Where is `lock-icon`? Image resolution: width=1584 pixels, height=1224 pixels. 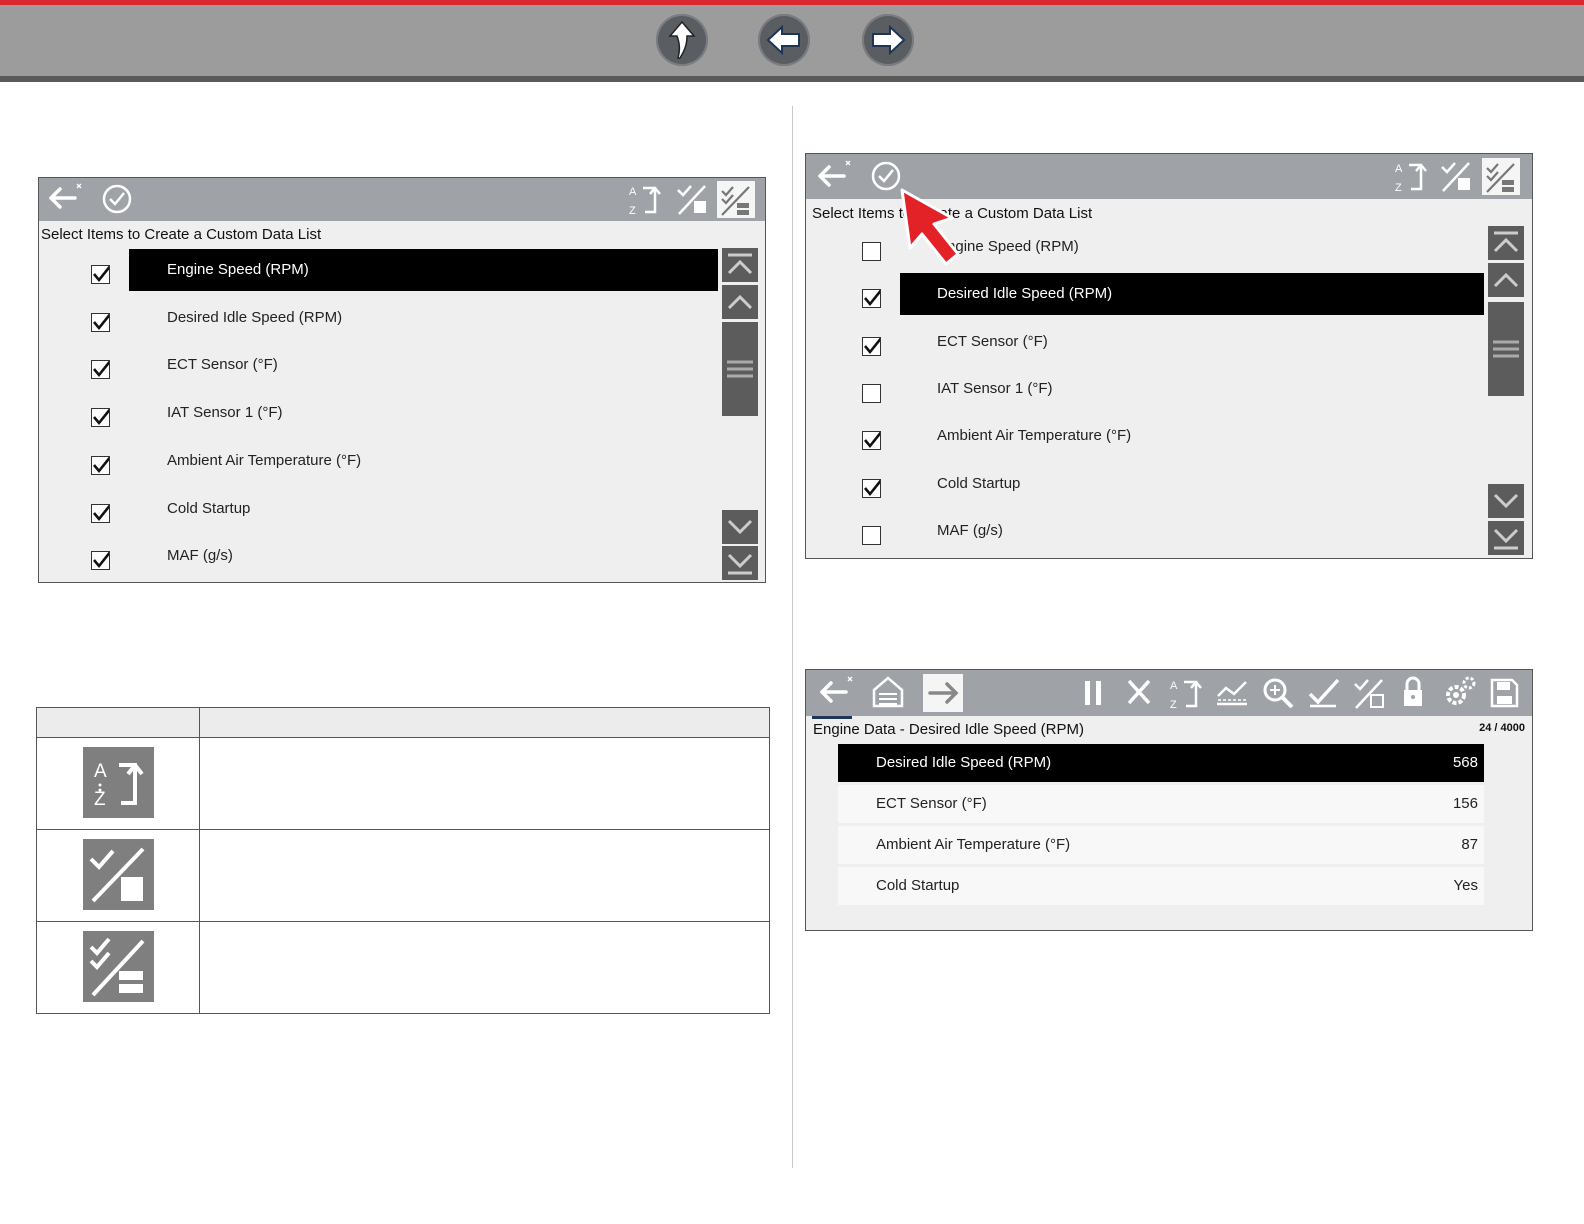 lock-icon is located at coordinates (1413, 693).